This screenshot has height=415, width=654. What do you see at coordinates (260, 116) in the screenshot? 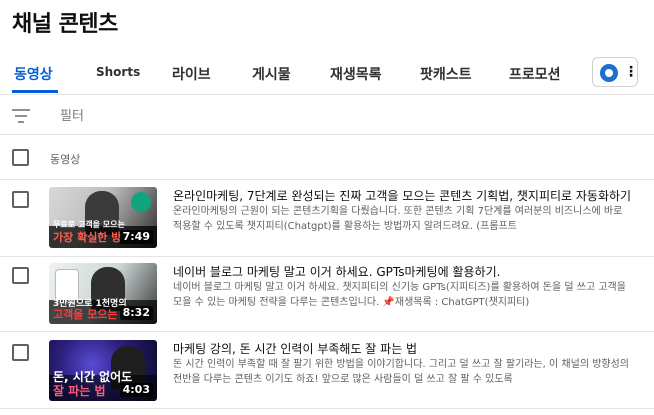
I see `filter-input` at bounding box center [260, 116].